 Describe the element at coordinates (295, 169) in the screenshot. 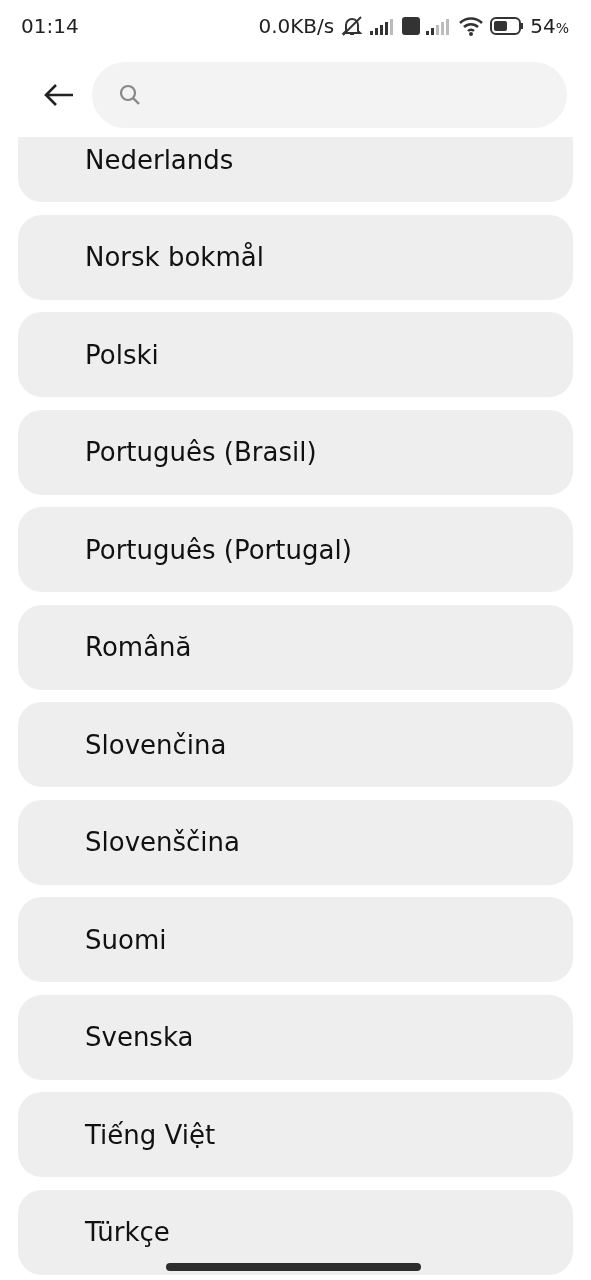

I see `language-item: Nederlands` at that location.